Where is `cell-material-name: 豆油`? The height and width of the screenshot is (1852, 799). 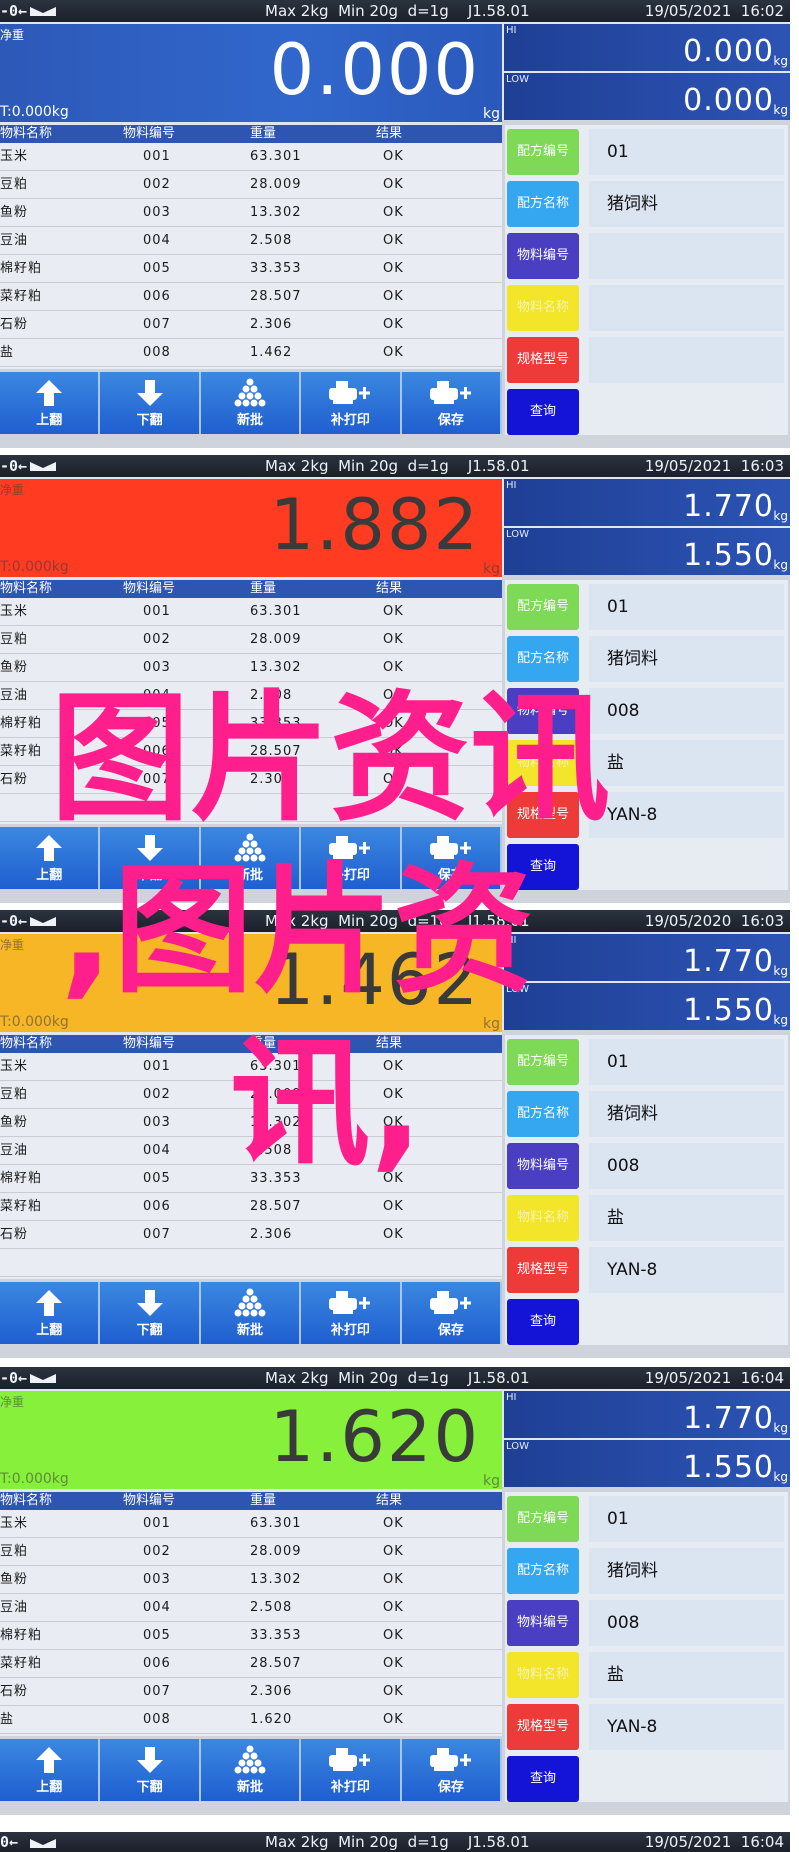
cell-material-name: 豆油 is located at coordinates (14, 695).